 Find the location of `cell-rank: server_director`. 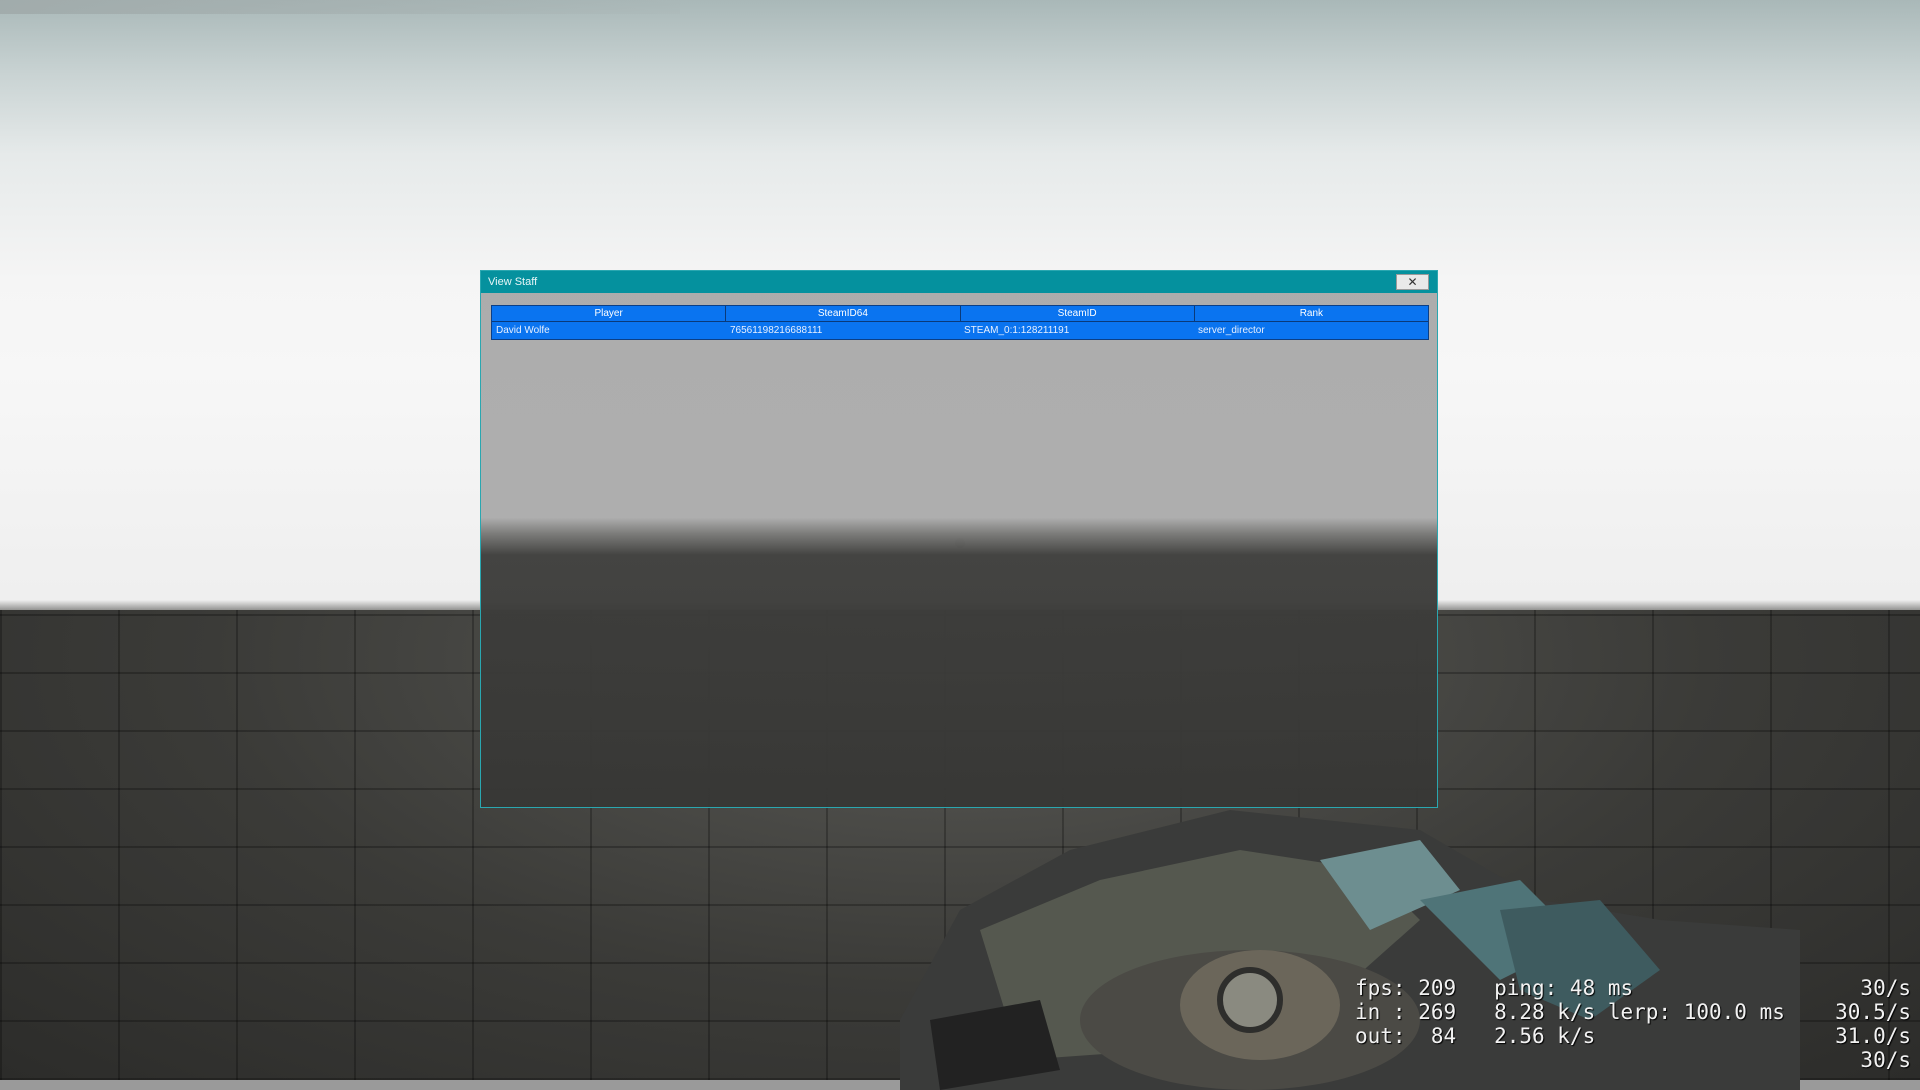

cell-rank: server_director is located at coordinates (1231, 330).